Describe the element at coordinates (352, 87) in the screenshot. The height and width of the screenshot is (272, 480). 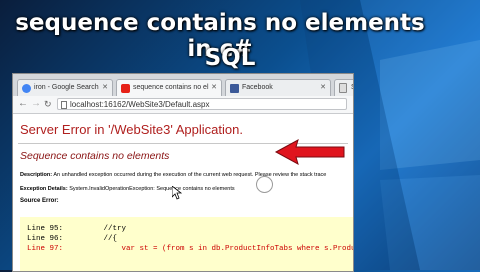
I see `tab-label: Se` at that location.